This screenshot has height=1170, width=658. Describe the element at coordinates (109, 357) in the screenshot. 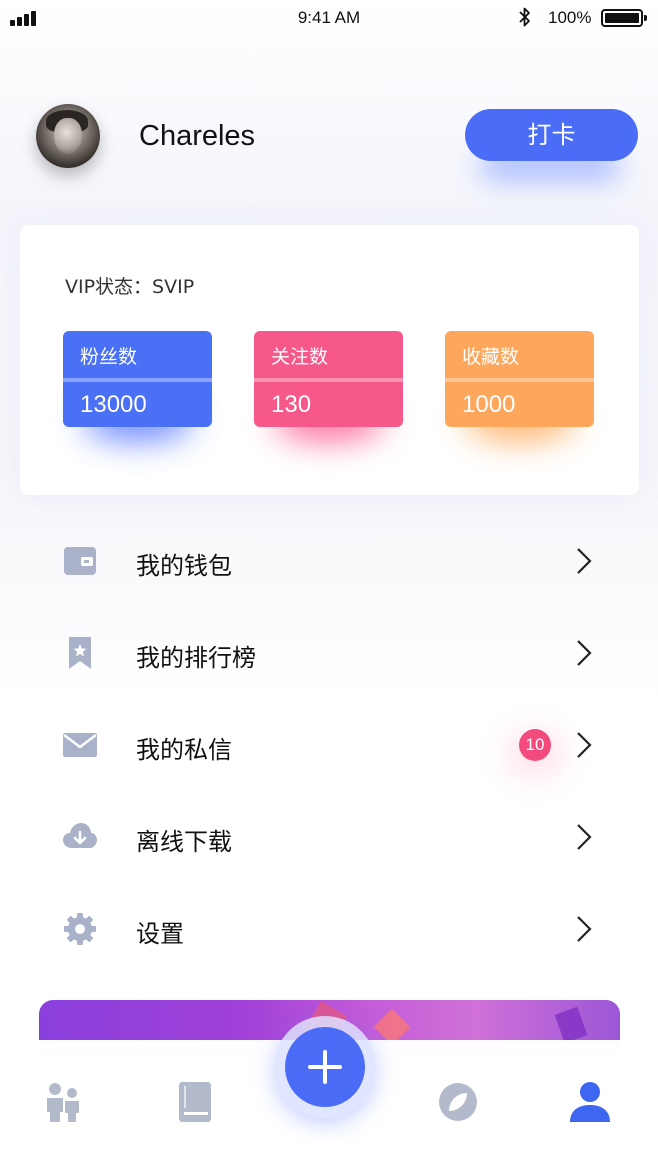

I see `stat-label: 粉丝数` at that location.